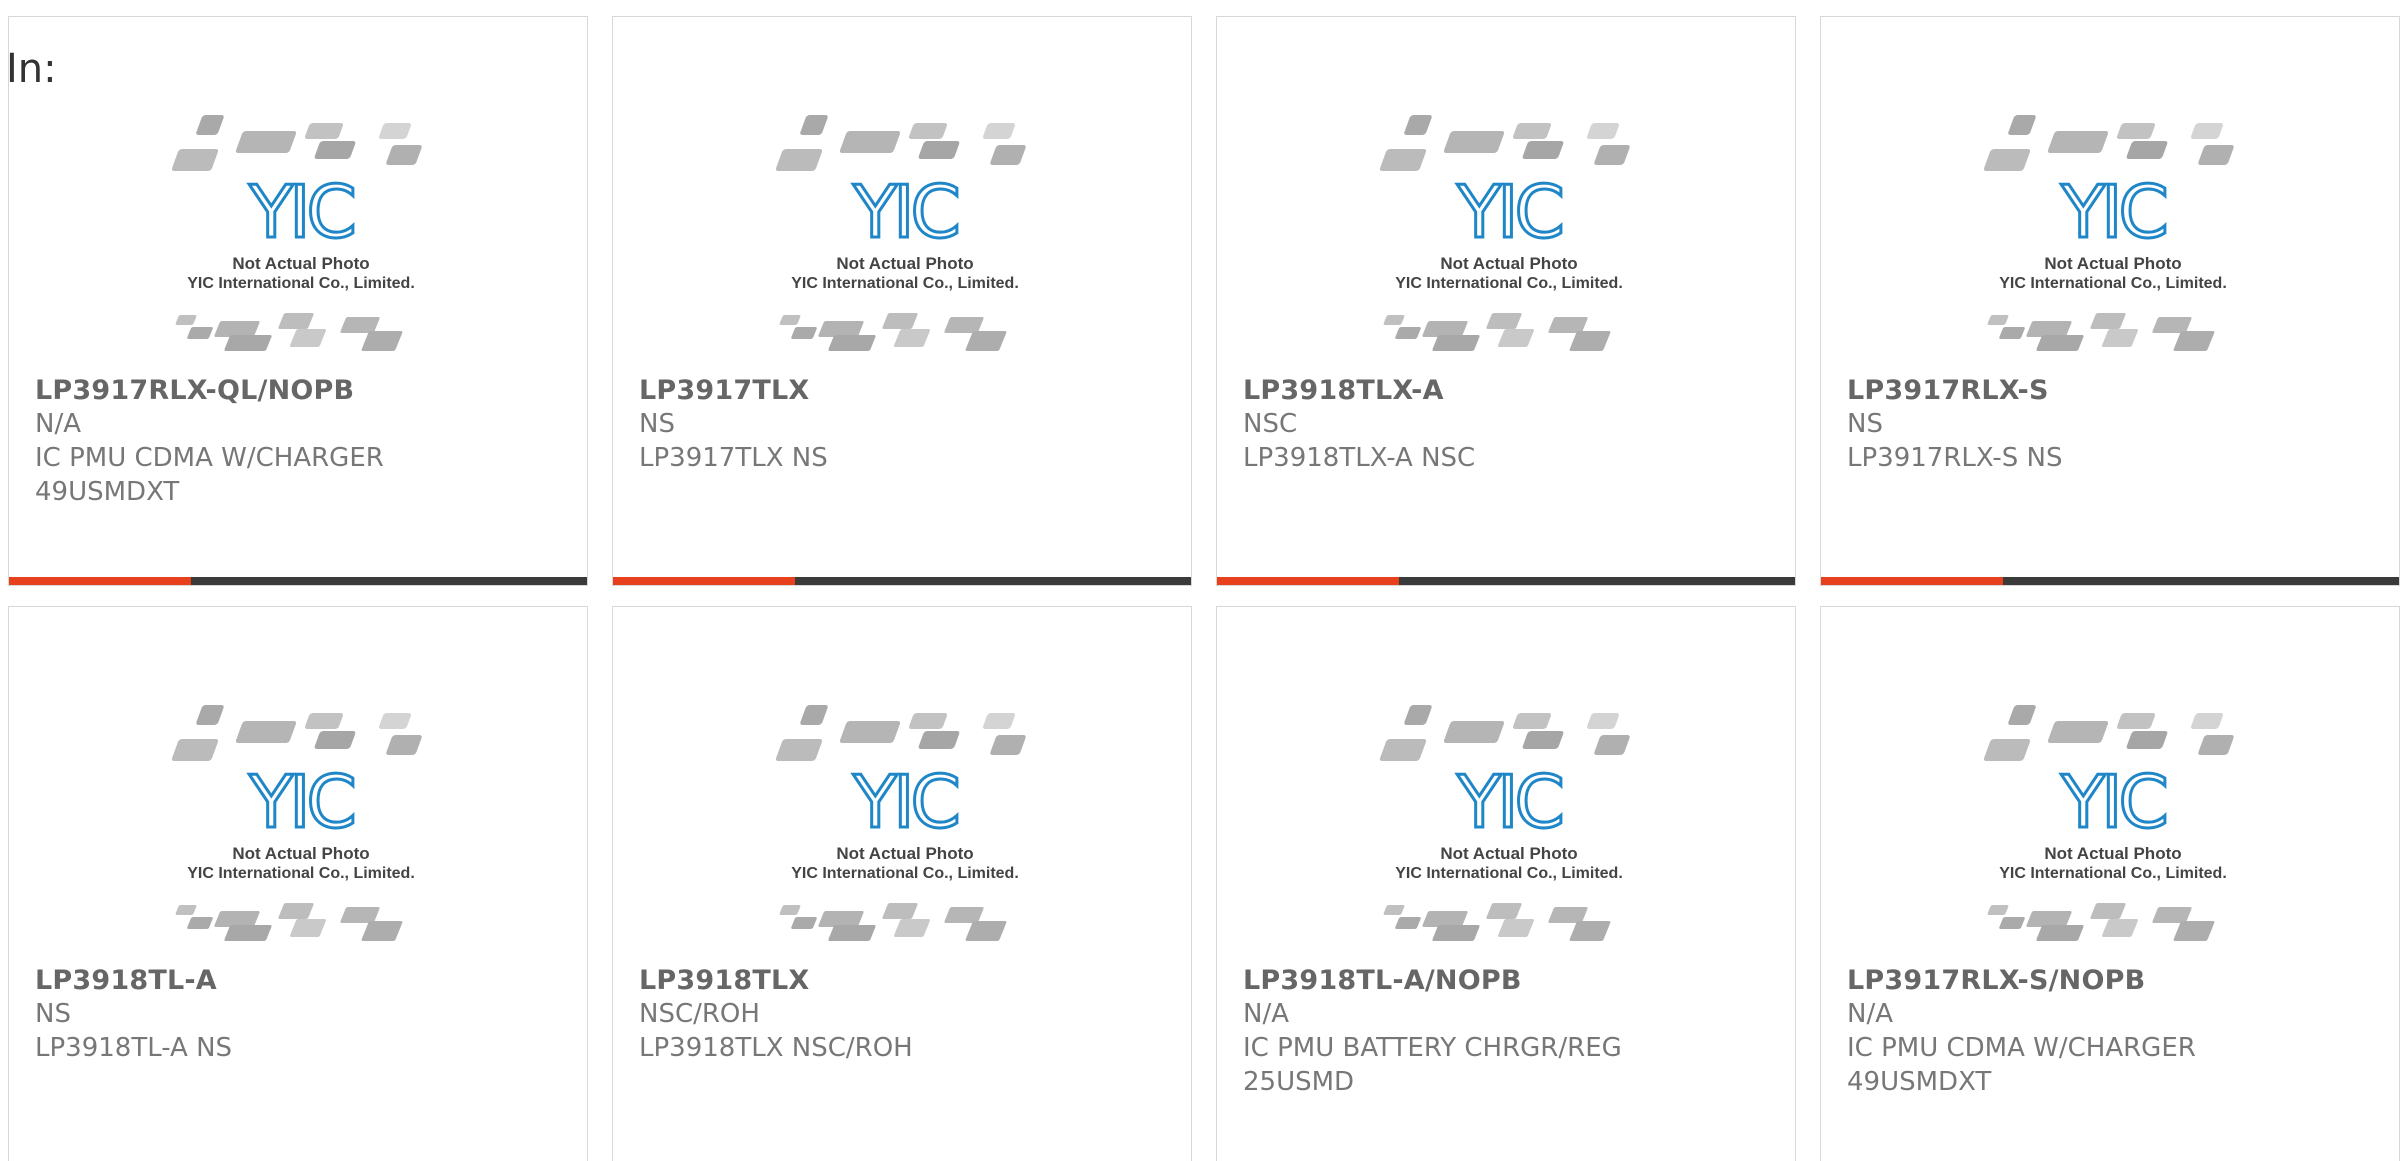 This screenshot has width=2400, height=1161. What do you see at coordinates (1343, 390) in the screenshot?
I see `product-part-number: LP3918TLX-A` at bounding box center [1343, 390].